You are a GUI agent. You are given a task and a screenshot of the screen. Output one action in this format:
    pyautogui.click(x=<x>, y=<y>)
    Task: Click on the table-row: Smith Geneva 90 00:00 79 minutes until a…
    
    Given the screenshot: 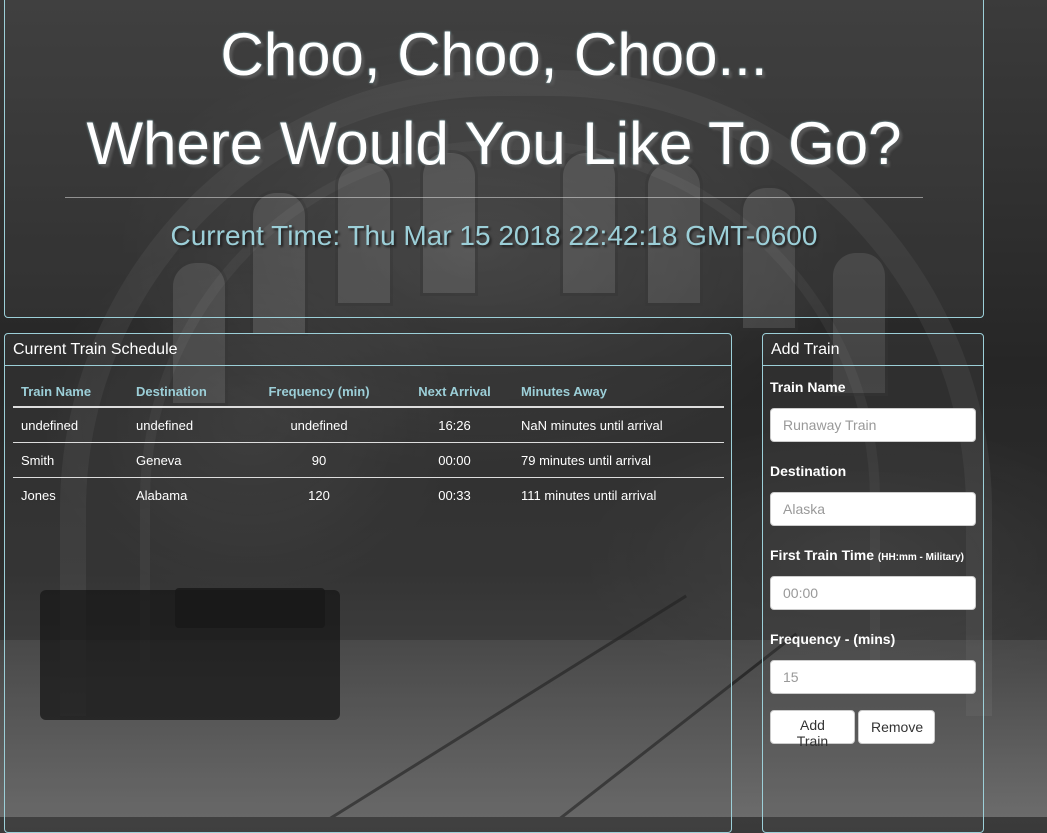 What is the action you would take?
    pyautogui.click(x=368, y=460)
    